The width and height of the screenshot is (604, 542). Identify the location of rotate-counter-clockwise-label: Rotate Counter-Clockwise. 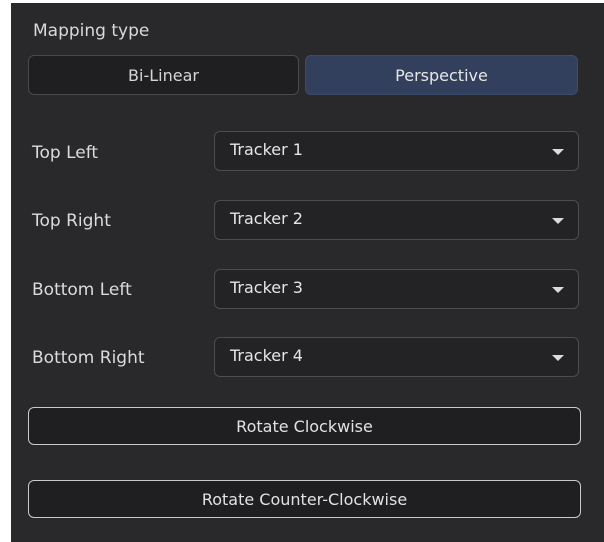
(304, 499).